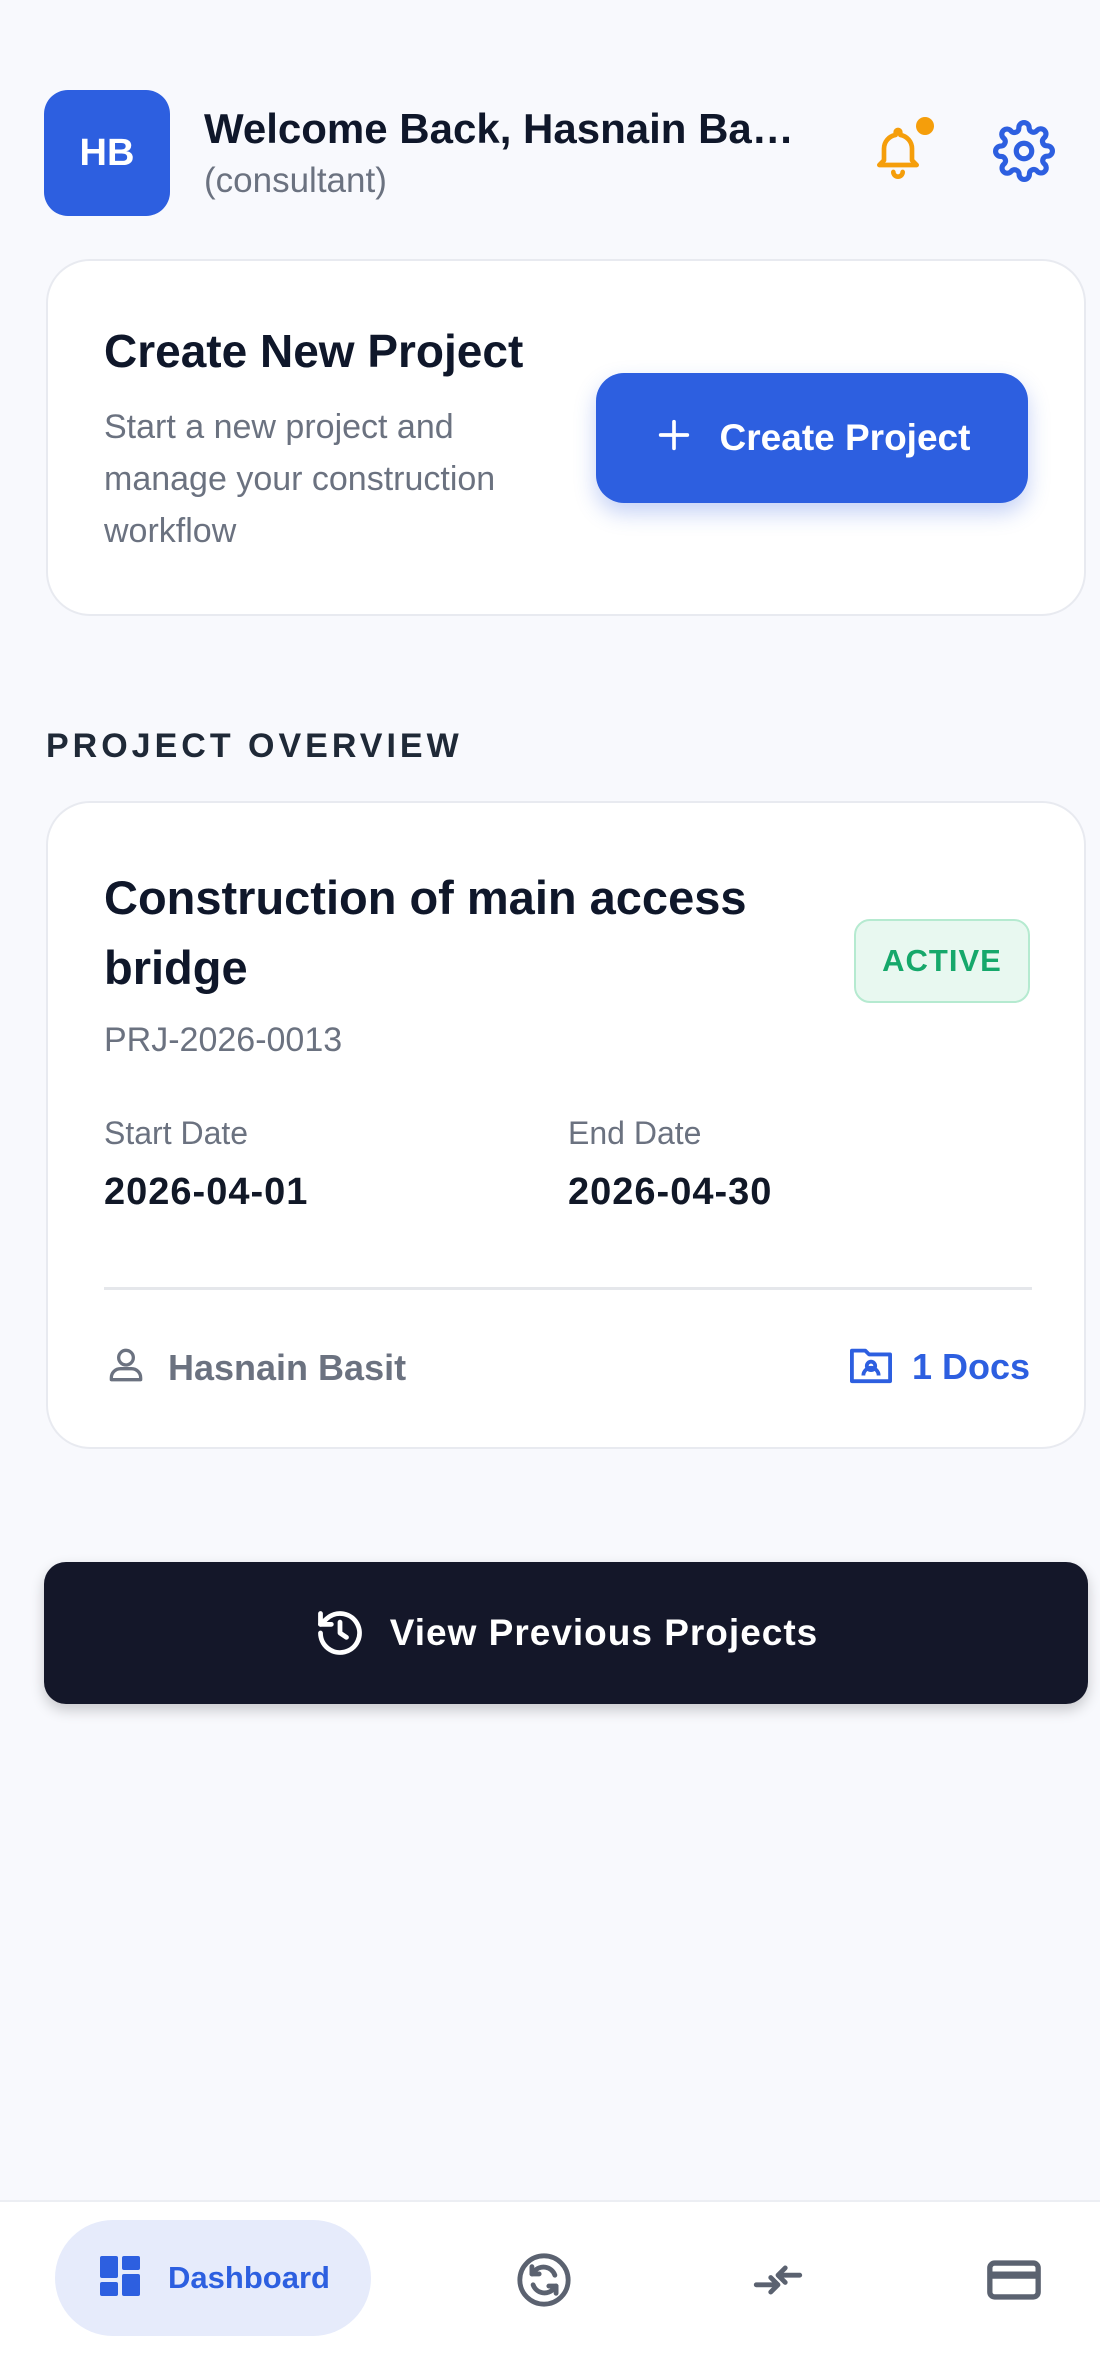 The image size is (1100, 2363). I want to click on notifications-button, so click(900, 151).